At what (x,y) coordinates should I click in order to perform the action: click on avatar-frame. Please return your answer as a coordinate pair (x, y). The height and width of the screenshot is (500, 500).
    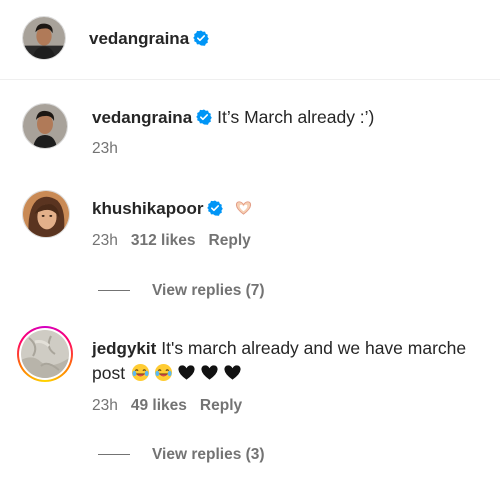
    Looking at the image, I should click on (45, 354).